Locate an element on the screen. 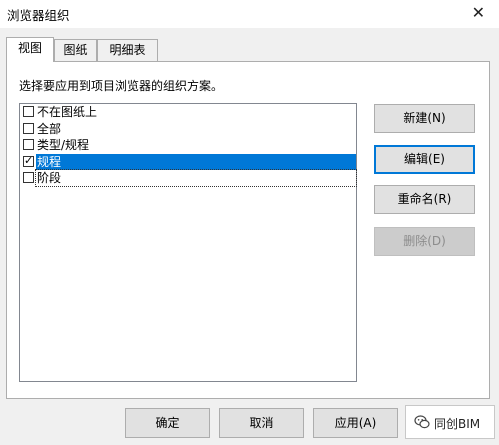  new-button: 新建(N) is located at coordinates (424, 118).